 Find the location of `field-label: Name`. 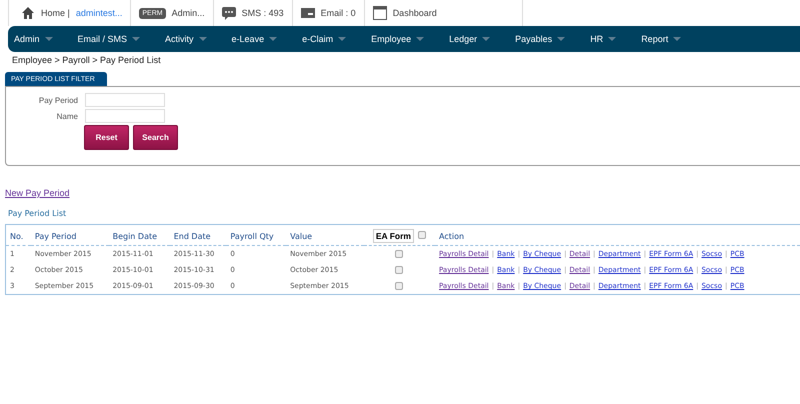

field-label: Name is located at coordinates (67, 116).